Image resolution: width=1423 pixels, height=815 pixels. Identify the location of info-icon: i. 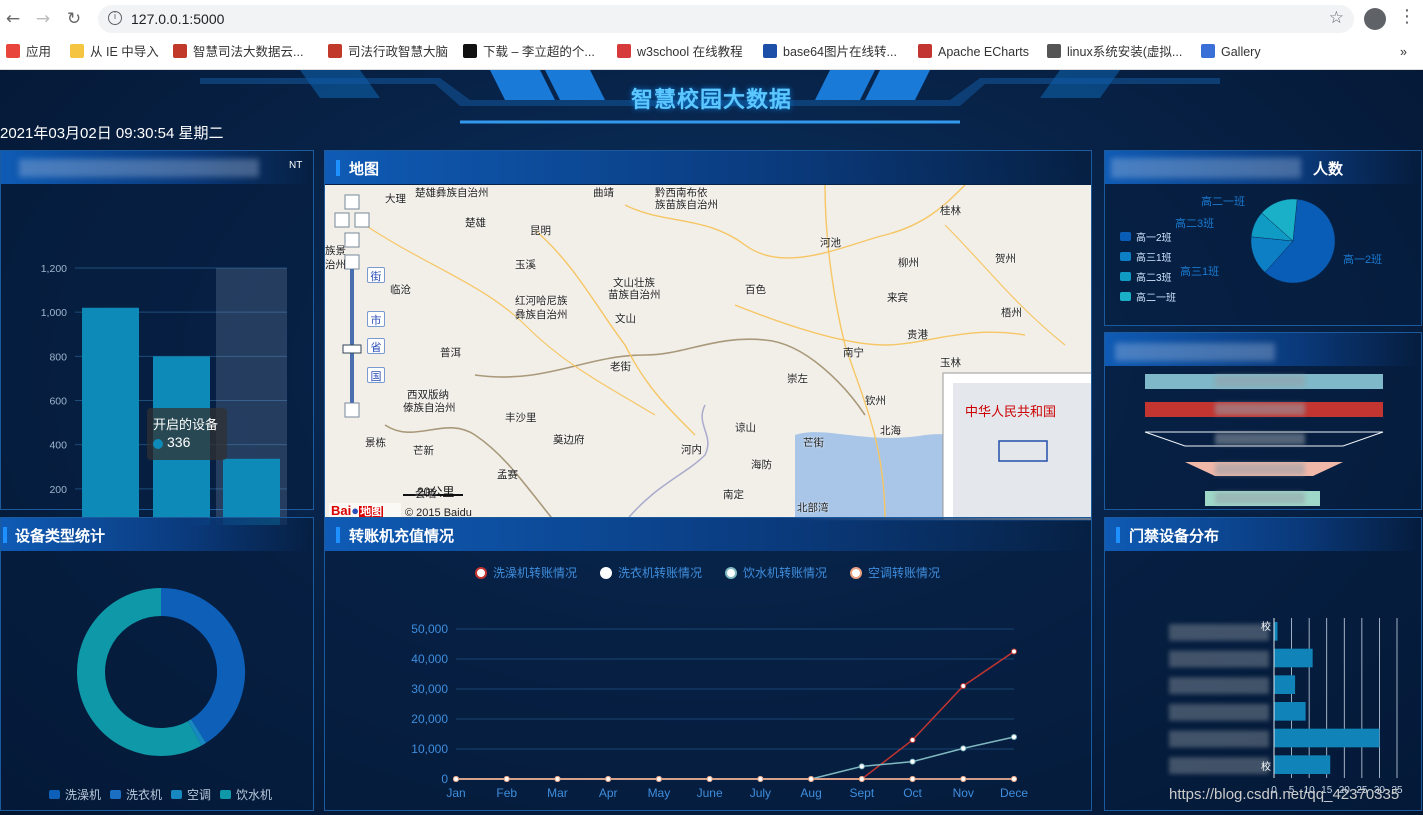
(115, 18).